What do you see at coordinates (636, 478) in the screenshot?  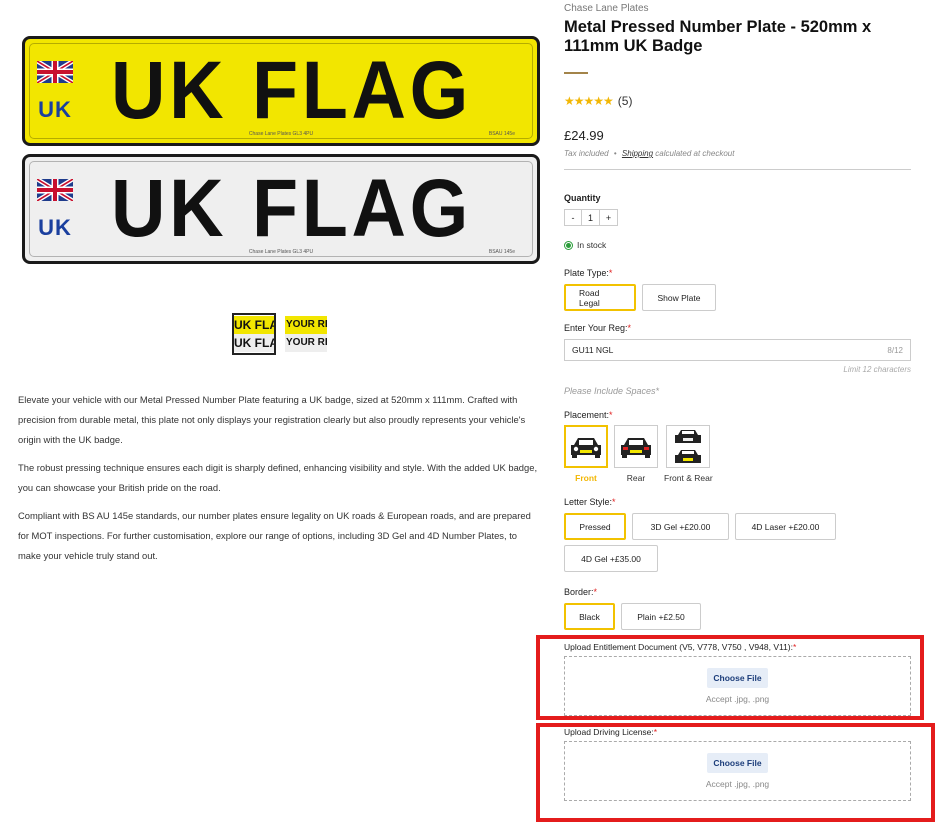 I see `placement-caption: Rear` at bounding box center [636, 478].